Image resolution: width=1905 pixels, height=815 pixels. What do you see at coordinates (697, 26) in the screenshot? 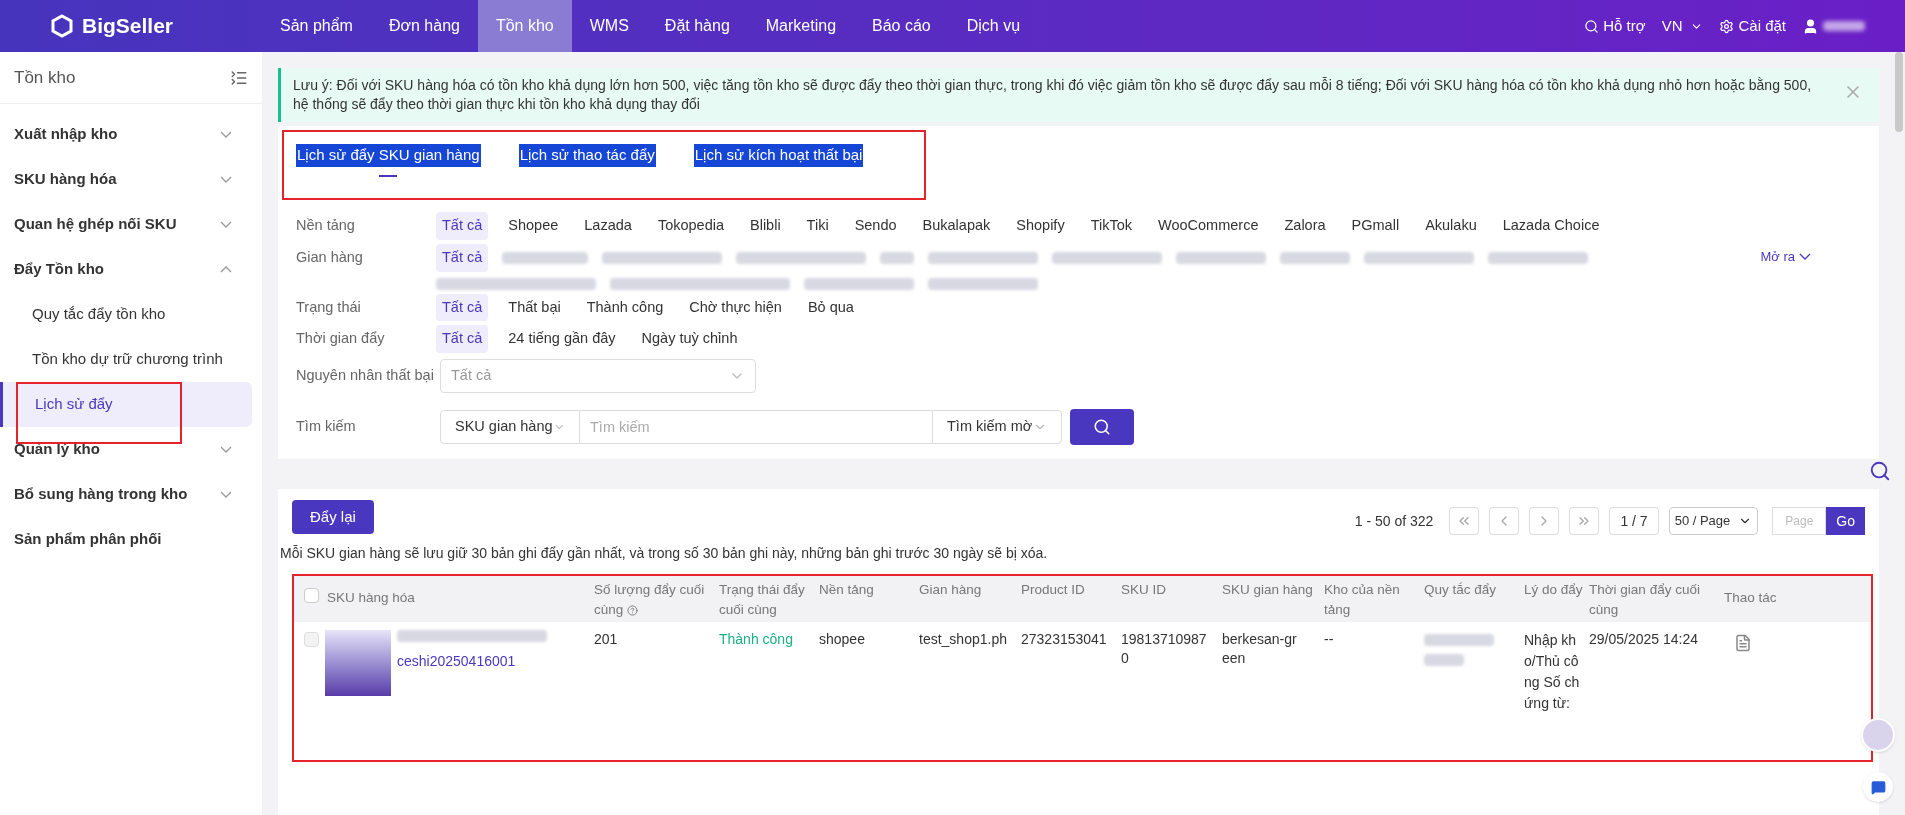
I see `nav-tab: Đặt hàng` at bounding box center [697, 26].